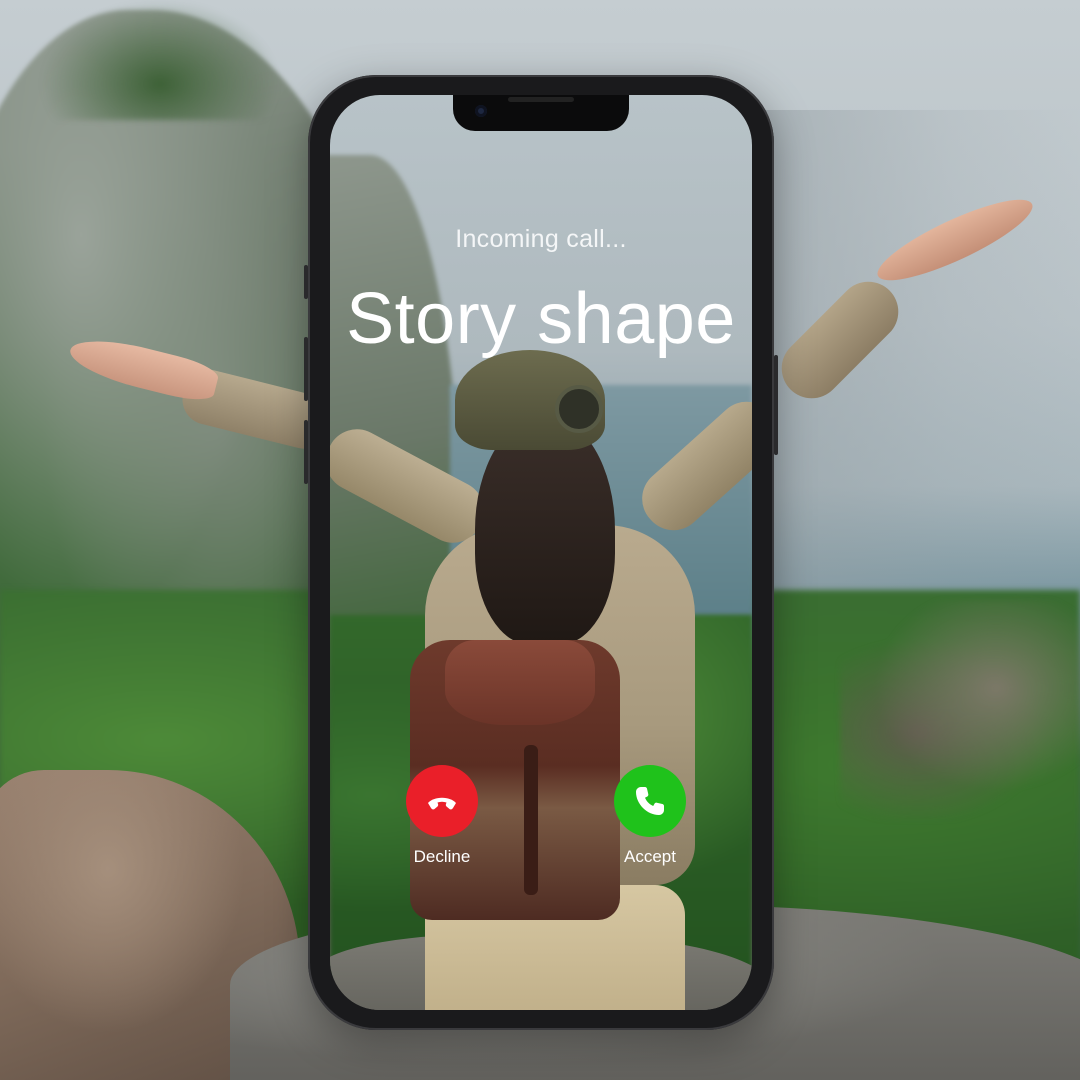 The width and height of the screenshot is (1080, 1080). Describe the element at coordinates (481, 111) in the screenshot. I see `front-camera-icon` at that location.